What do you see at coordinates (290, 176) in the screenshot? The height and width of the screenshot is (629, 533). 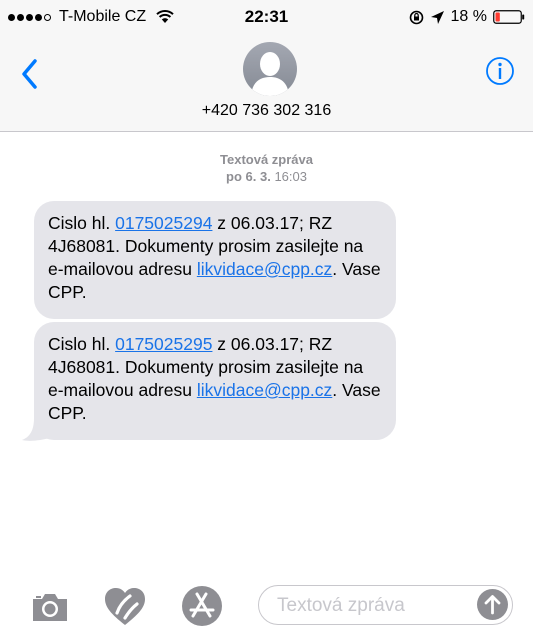 I see `message-time: 16:03` at bounding box center [290, 176].